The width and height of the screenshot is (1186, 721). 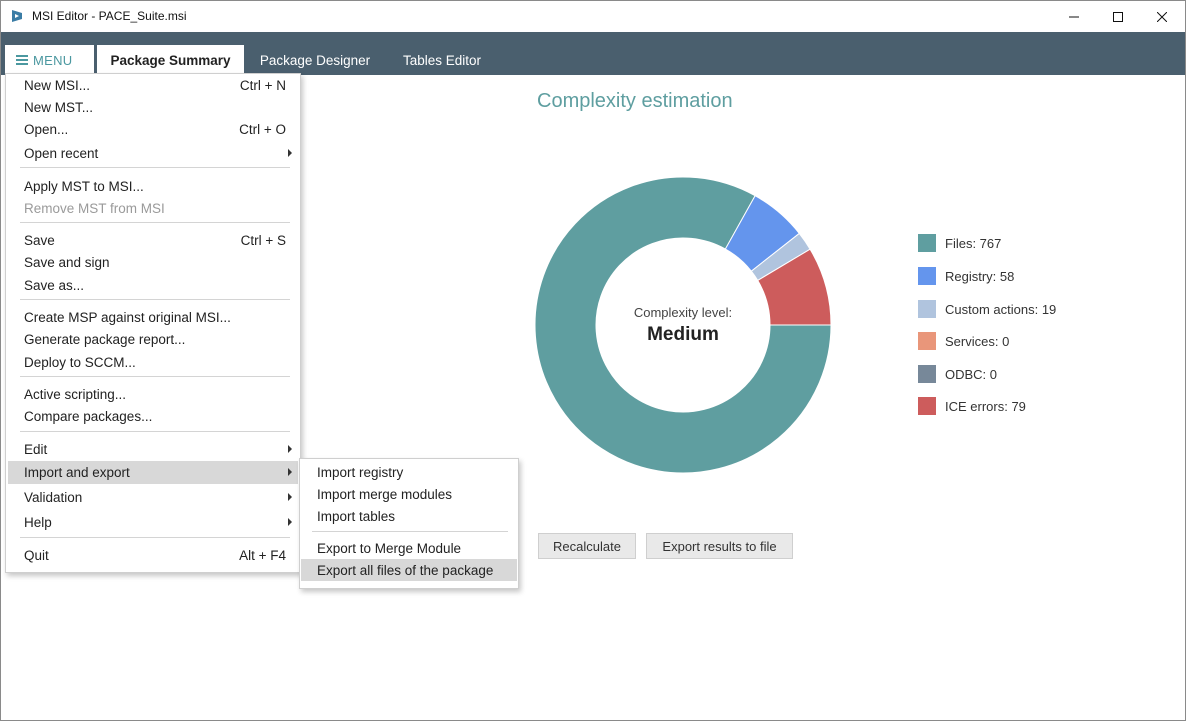 What do you see at coordinates (635, 101) in the screenshot?
I see `complexity-title: Complexity estimation` at bounding box center [635, 101].